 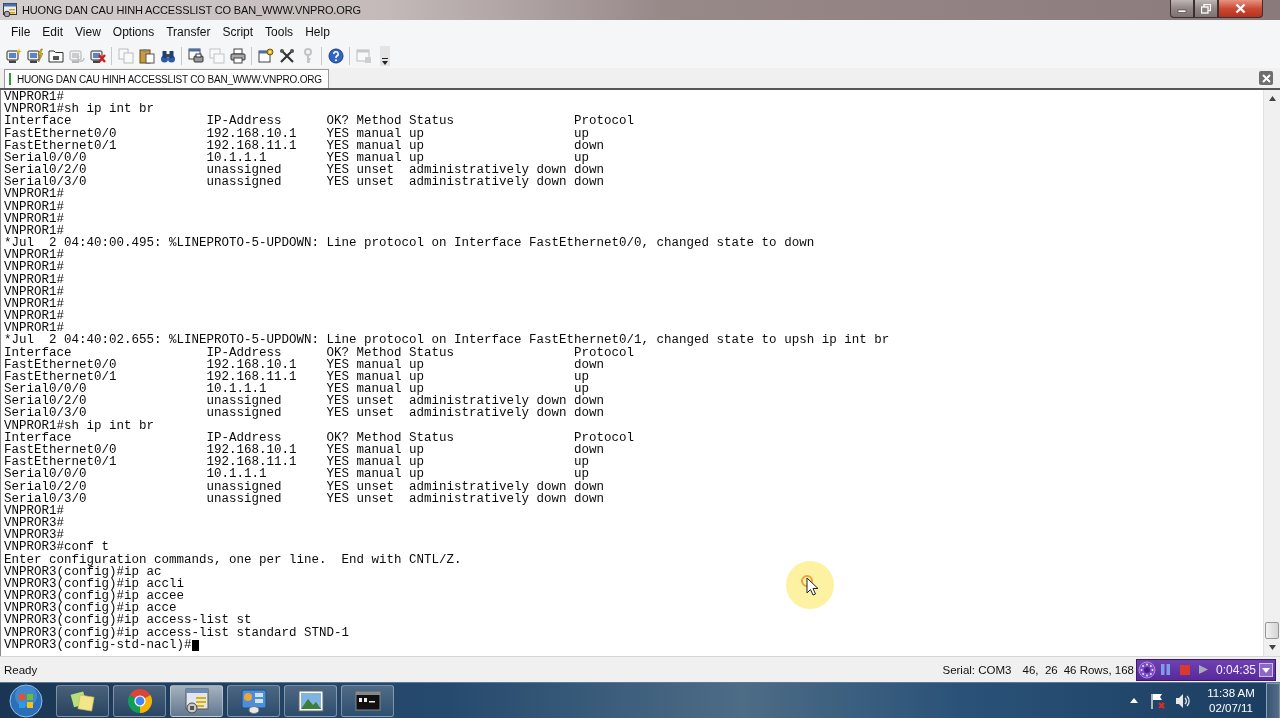 What do you see at coordinates (10, 10) in the screenshot?
I see `window-lines-icon` at bounding box center [10, 10].